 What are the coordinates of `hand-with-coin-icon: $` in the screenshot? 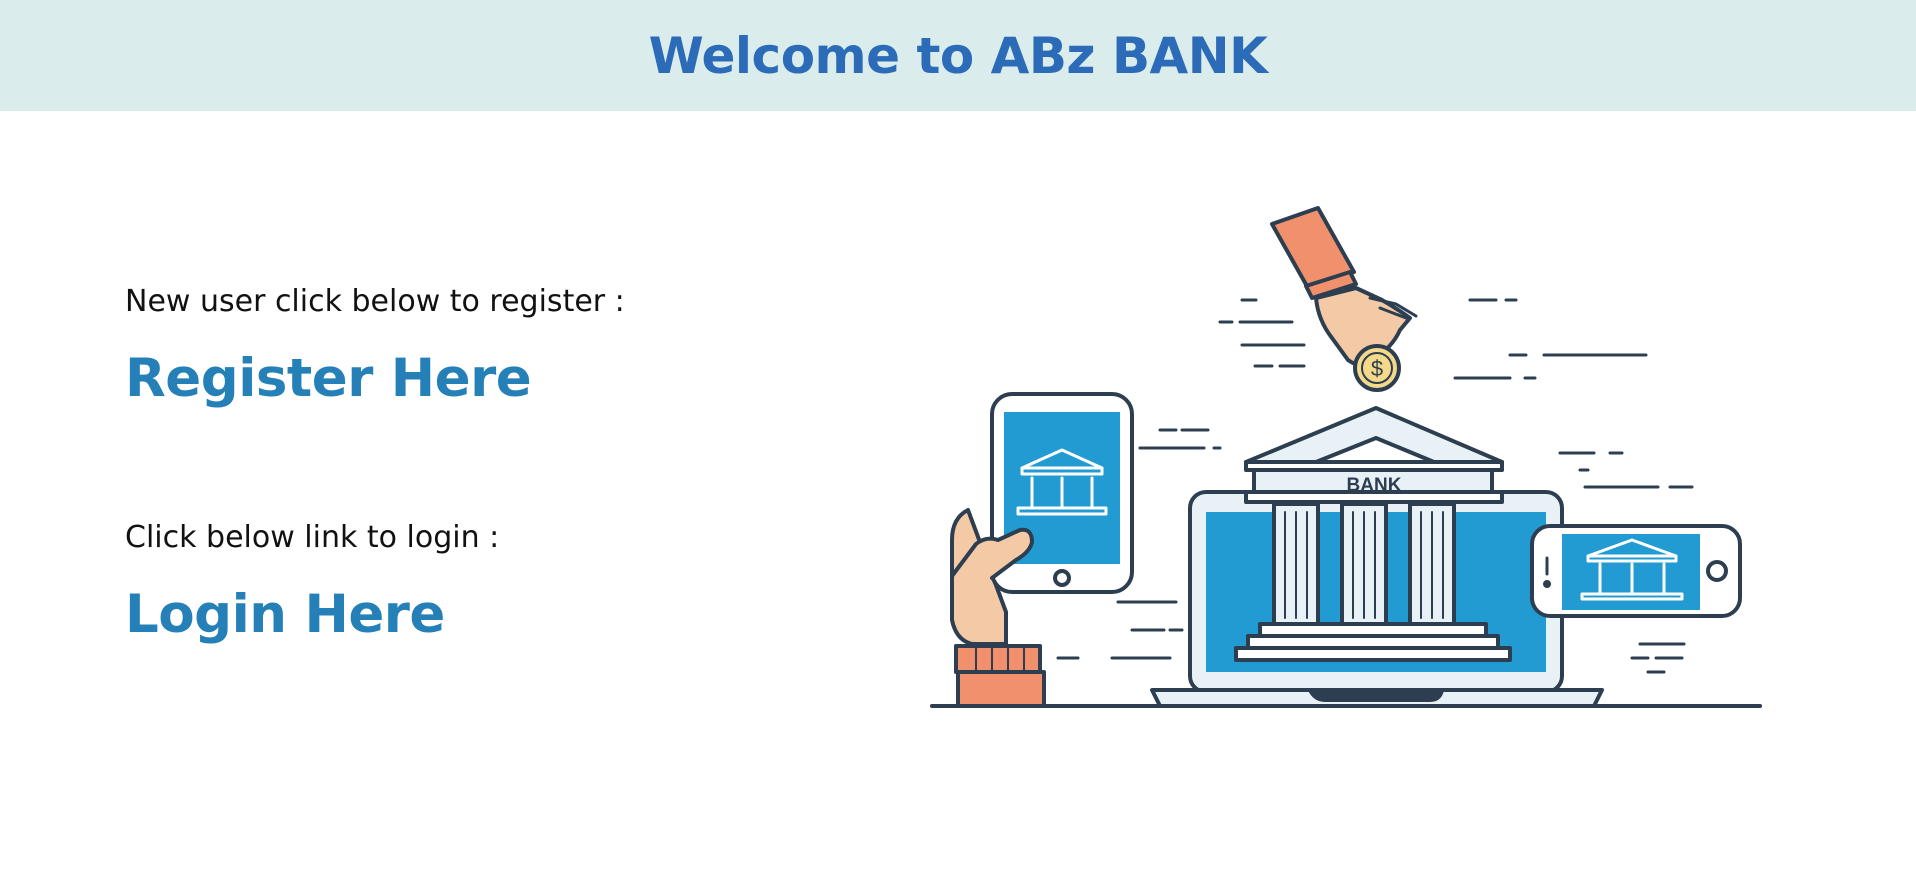 It's located at (1344, 299).